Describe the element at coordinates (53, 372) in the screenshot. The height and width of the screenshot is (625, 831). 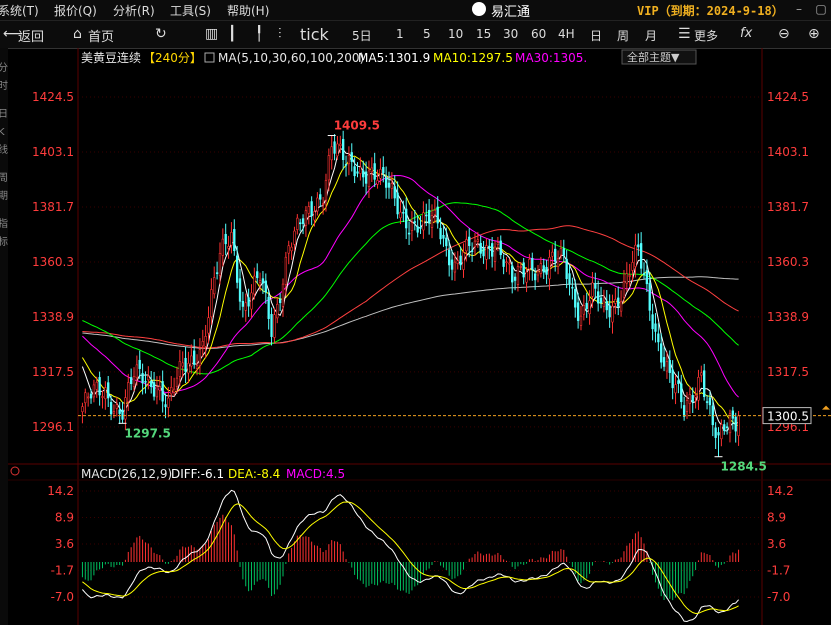
I see `price-tick-label: 1317.5` at that location.